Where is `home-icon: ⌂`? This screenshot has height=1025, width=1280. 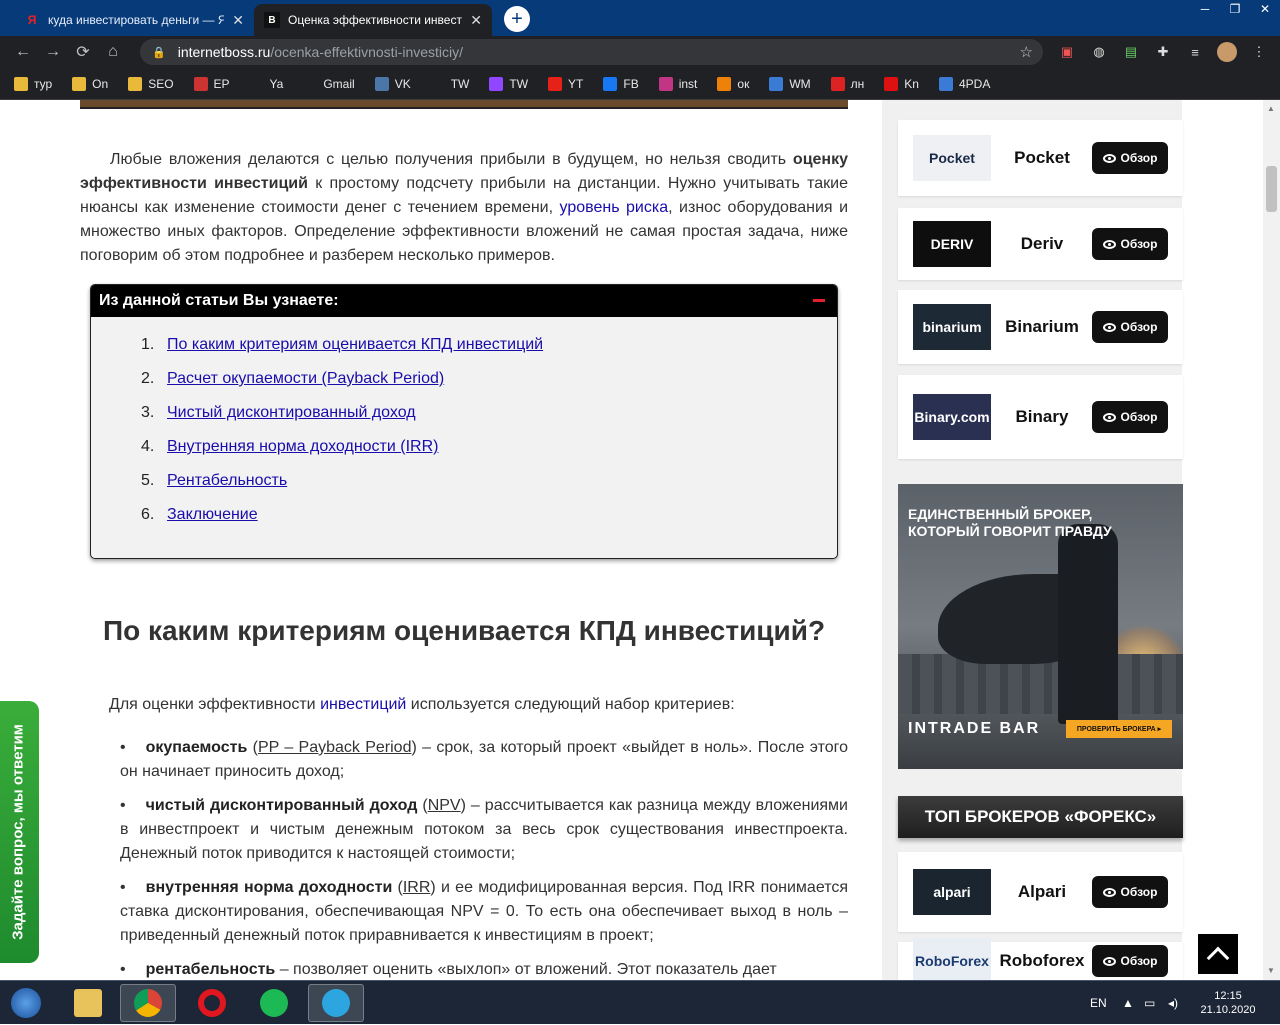
home-icon: ⌂ is located at coordinates (113, 52).